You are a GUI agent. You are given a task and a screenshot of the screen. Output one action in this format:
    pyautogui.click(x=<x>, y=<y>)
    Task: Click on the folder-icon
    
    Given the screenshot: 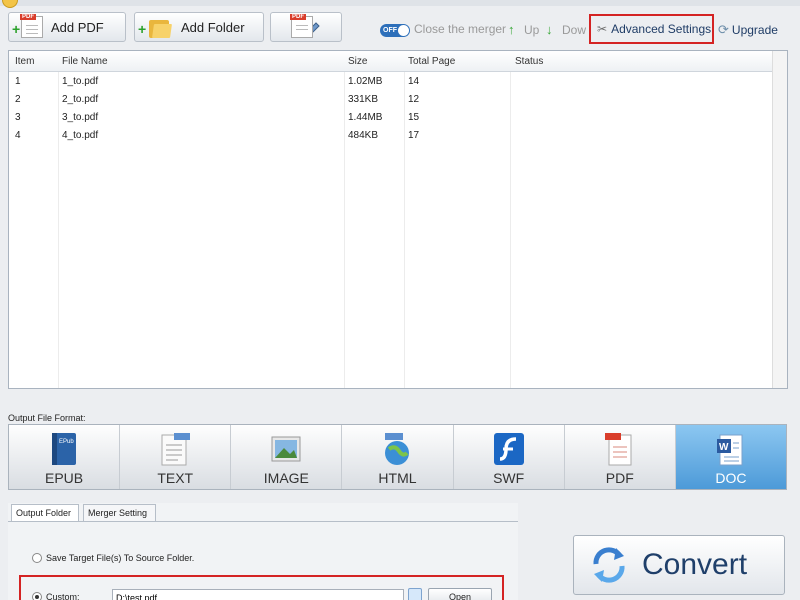 What is the action you would take?
    pyautogui.click(x=161, y=27)
    